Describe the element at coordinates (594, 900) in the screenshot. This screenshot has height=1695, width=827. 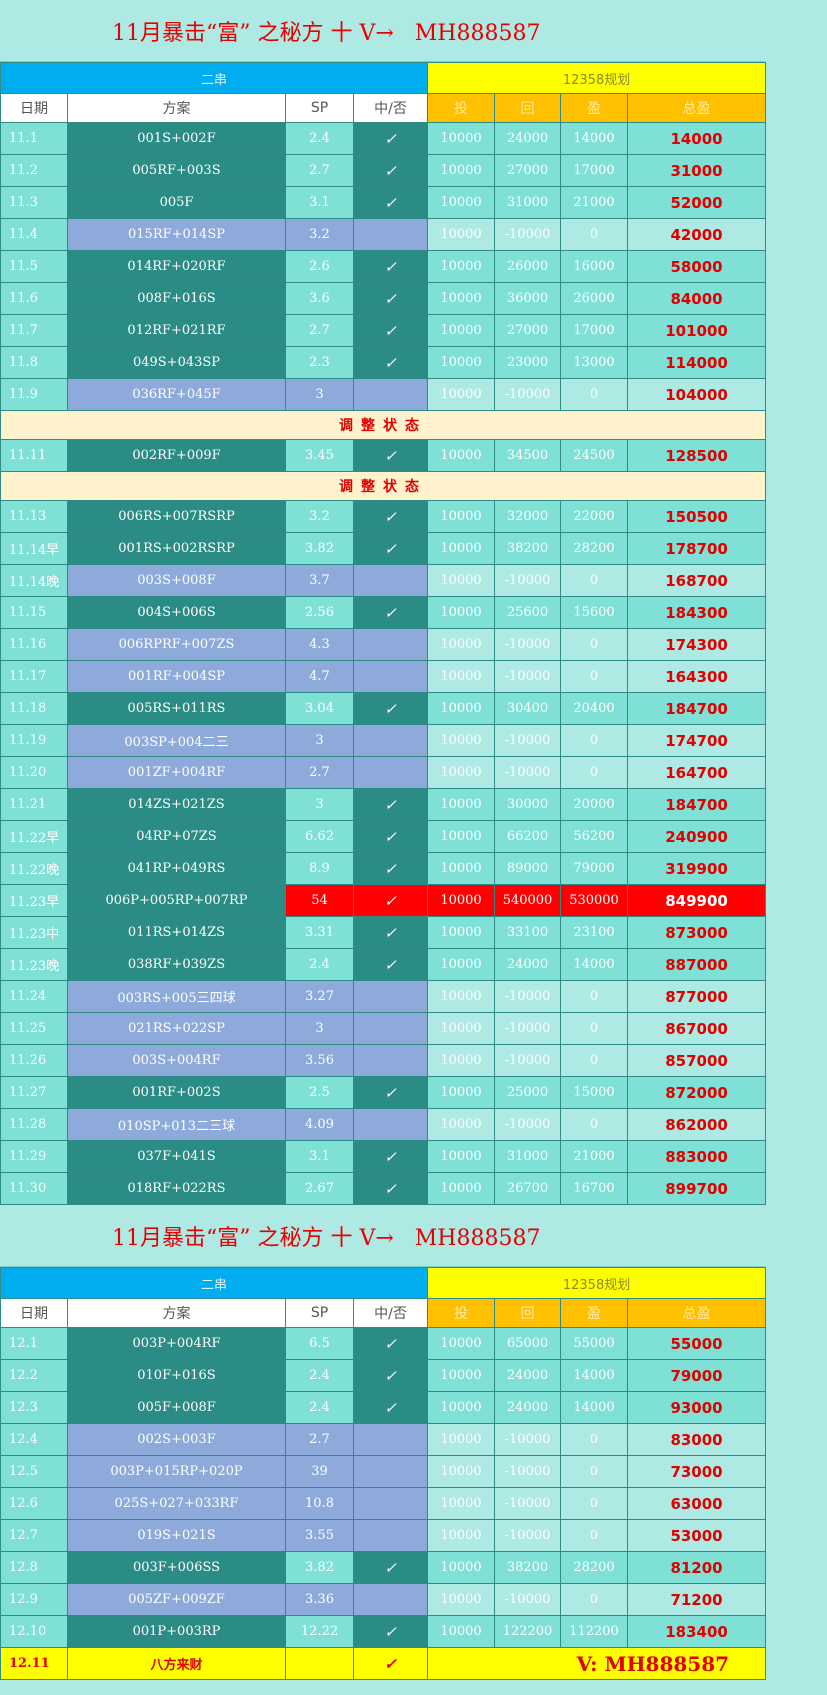
I see `row-profit: 530000` at that location.